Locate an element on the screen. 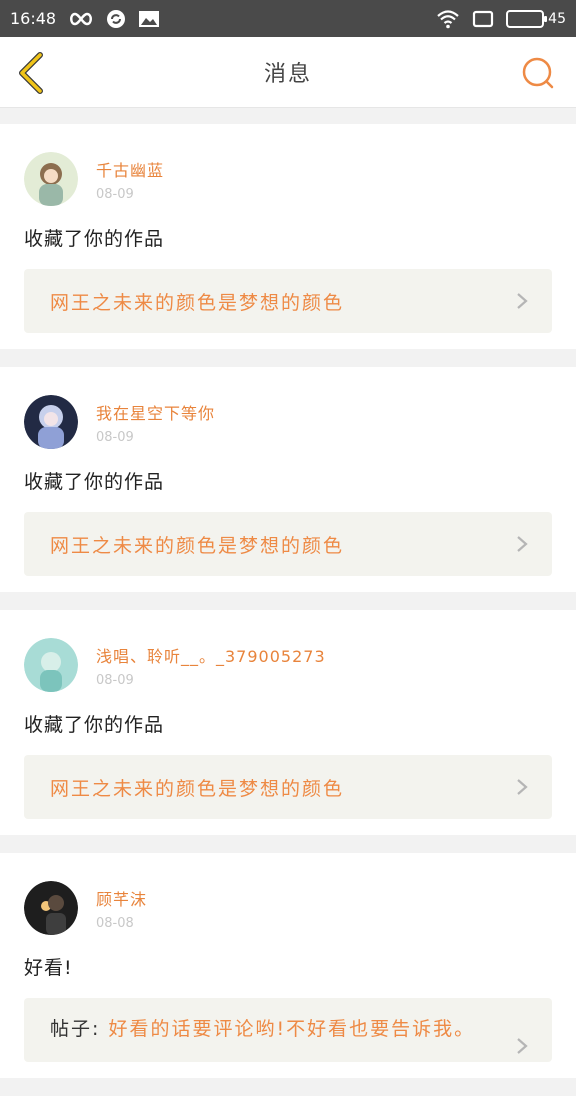  wifi-icon is located at coordinates (448, 19).